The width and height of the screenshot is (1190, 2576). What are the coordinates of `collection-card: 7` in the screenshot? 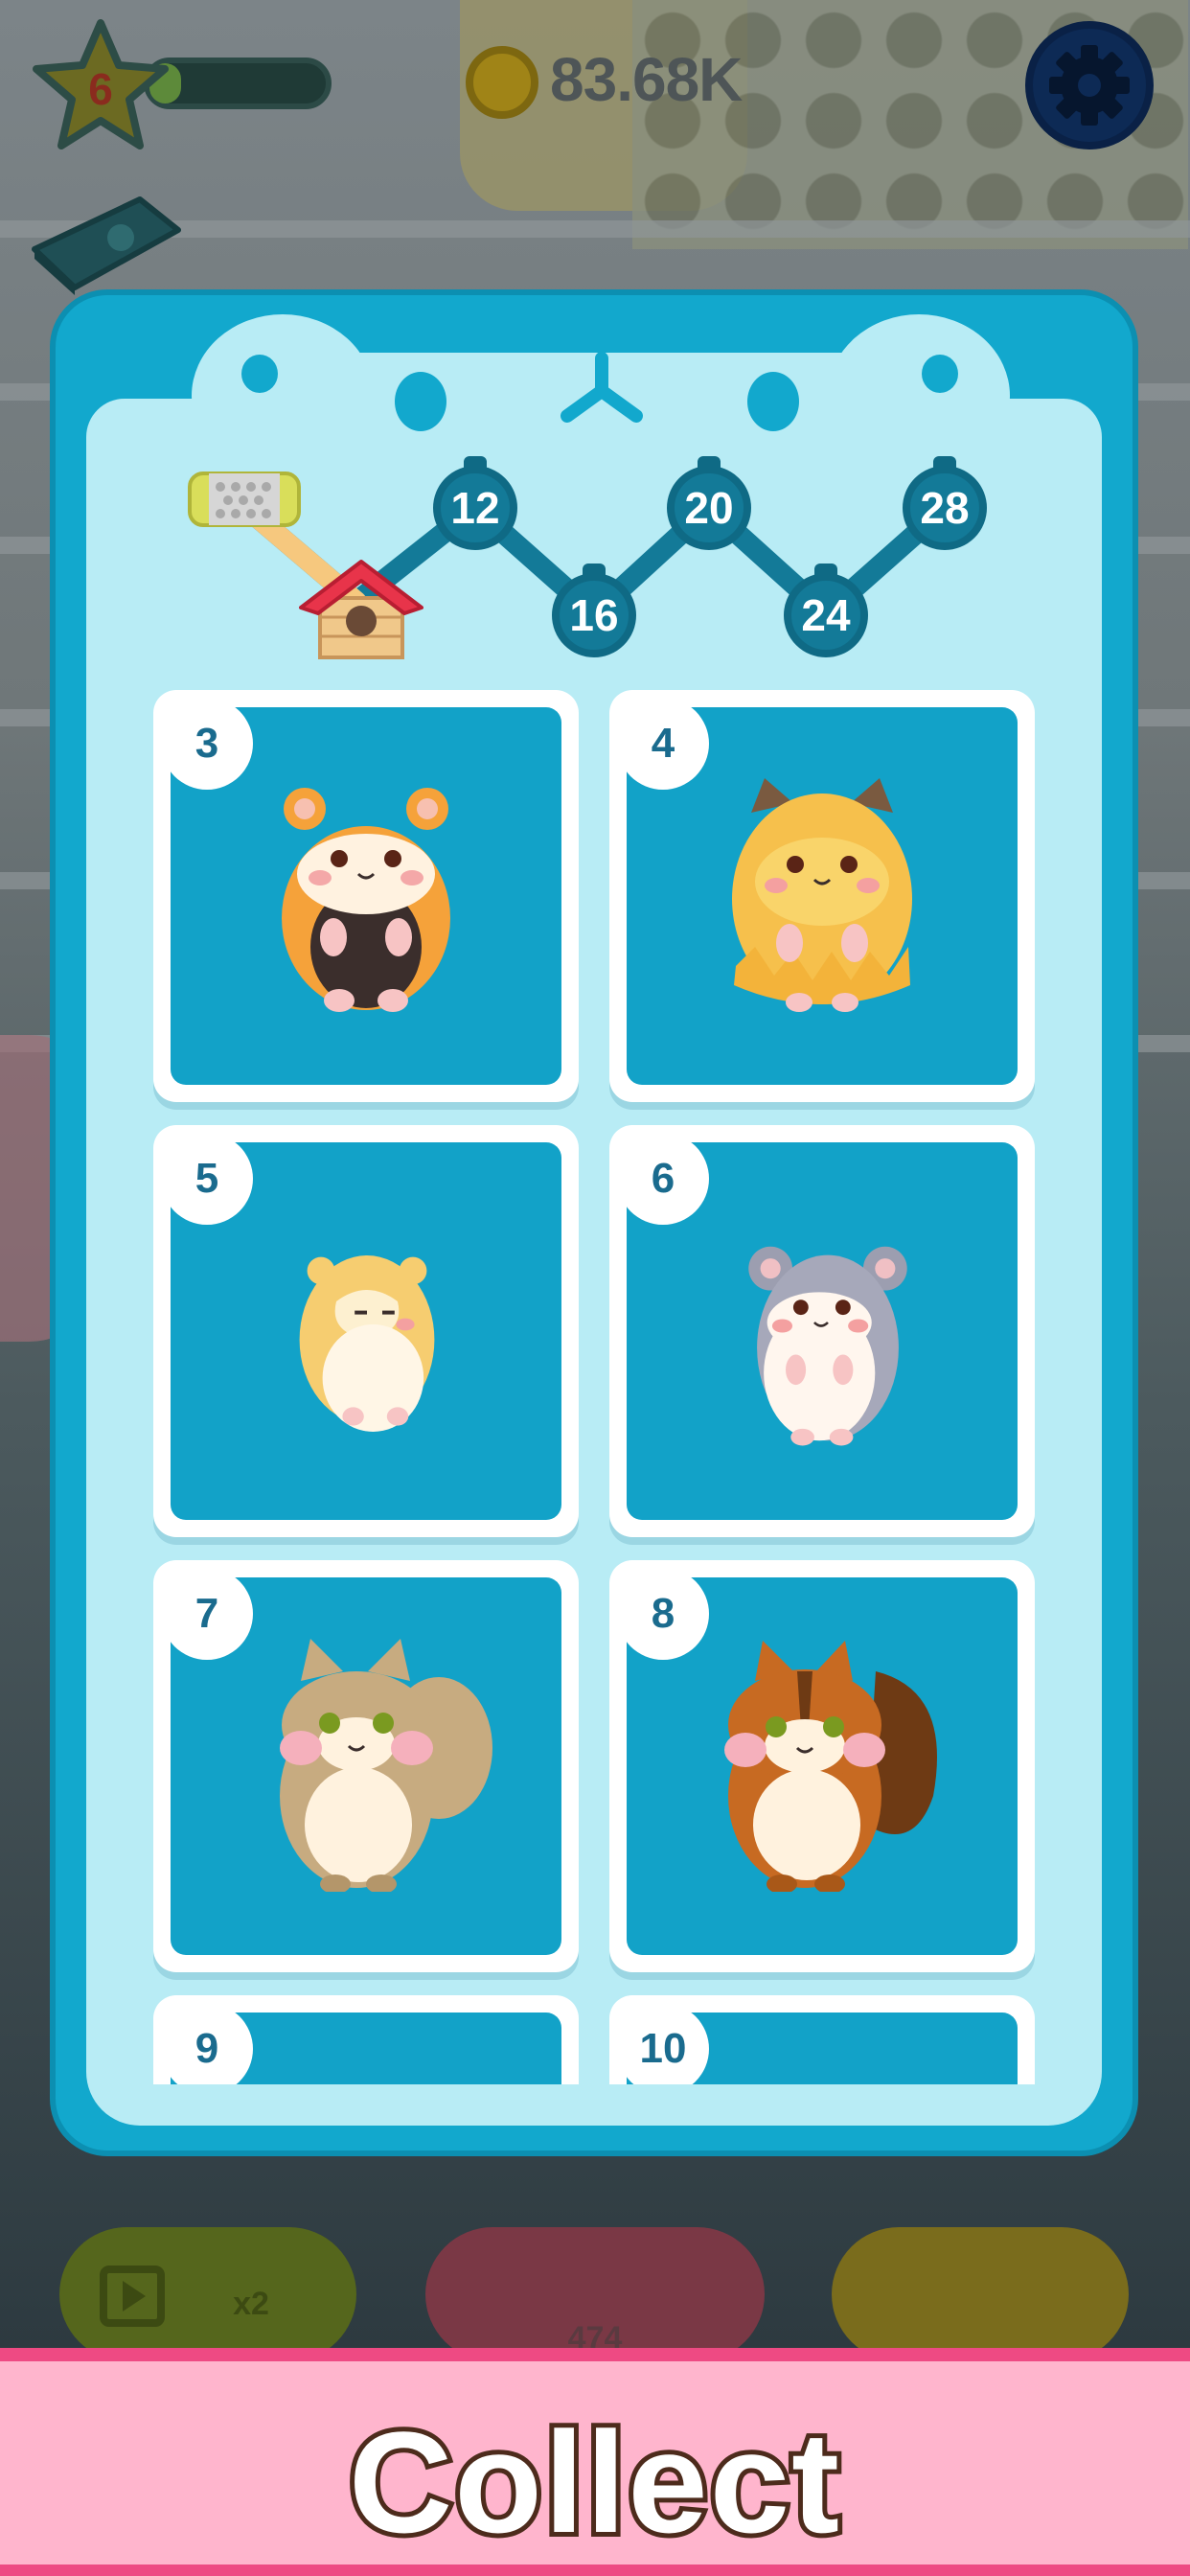 It's located at (366, 1766).